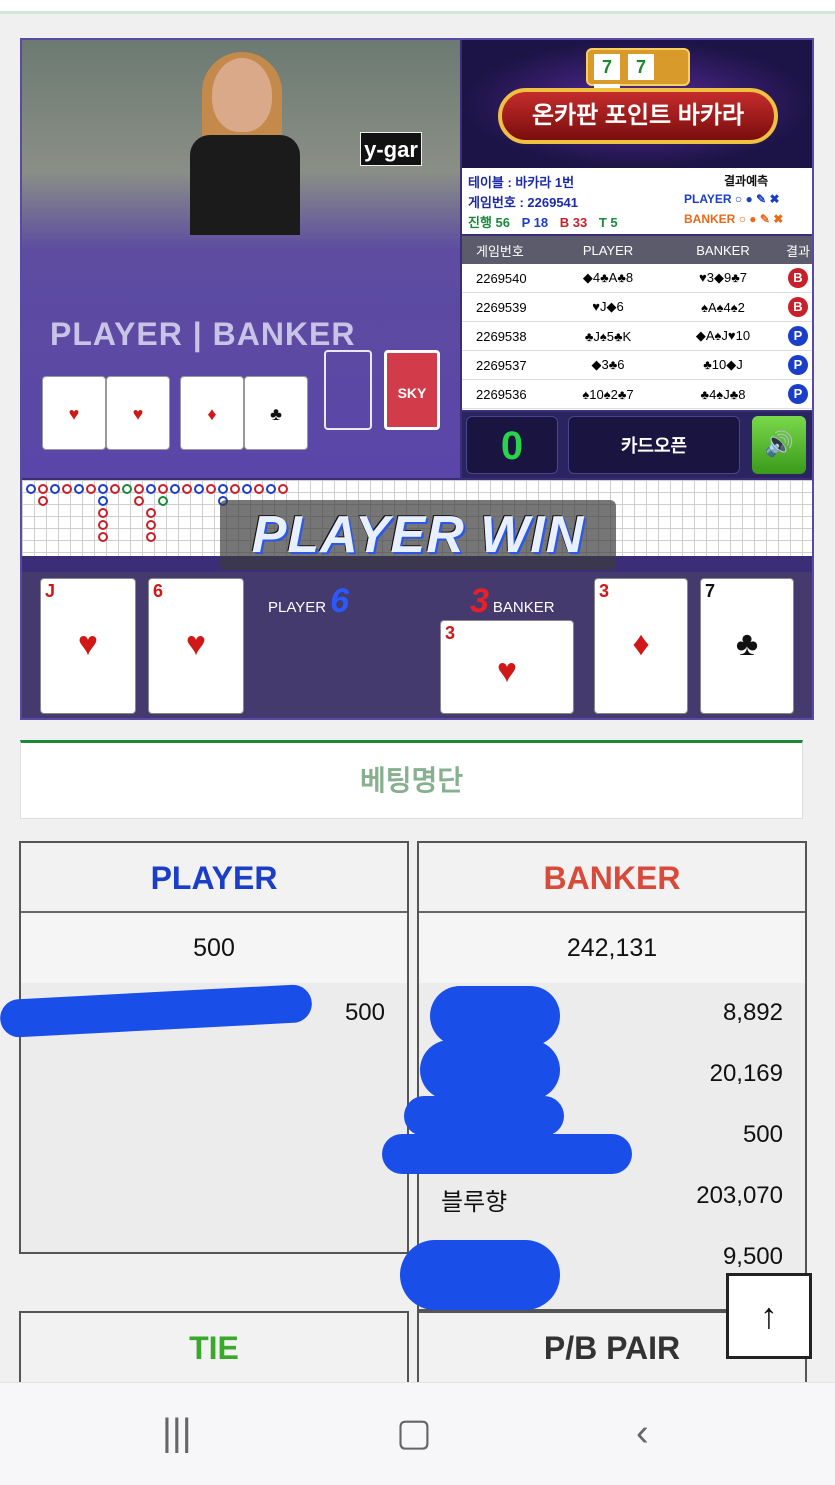 This screenshot has height=1485, width=835. What do you see at coordinates (391, 149) in the screenshot?
I see `video-overlay-label: y-gar` at bounding box center [391, 149].